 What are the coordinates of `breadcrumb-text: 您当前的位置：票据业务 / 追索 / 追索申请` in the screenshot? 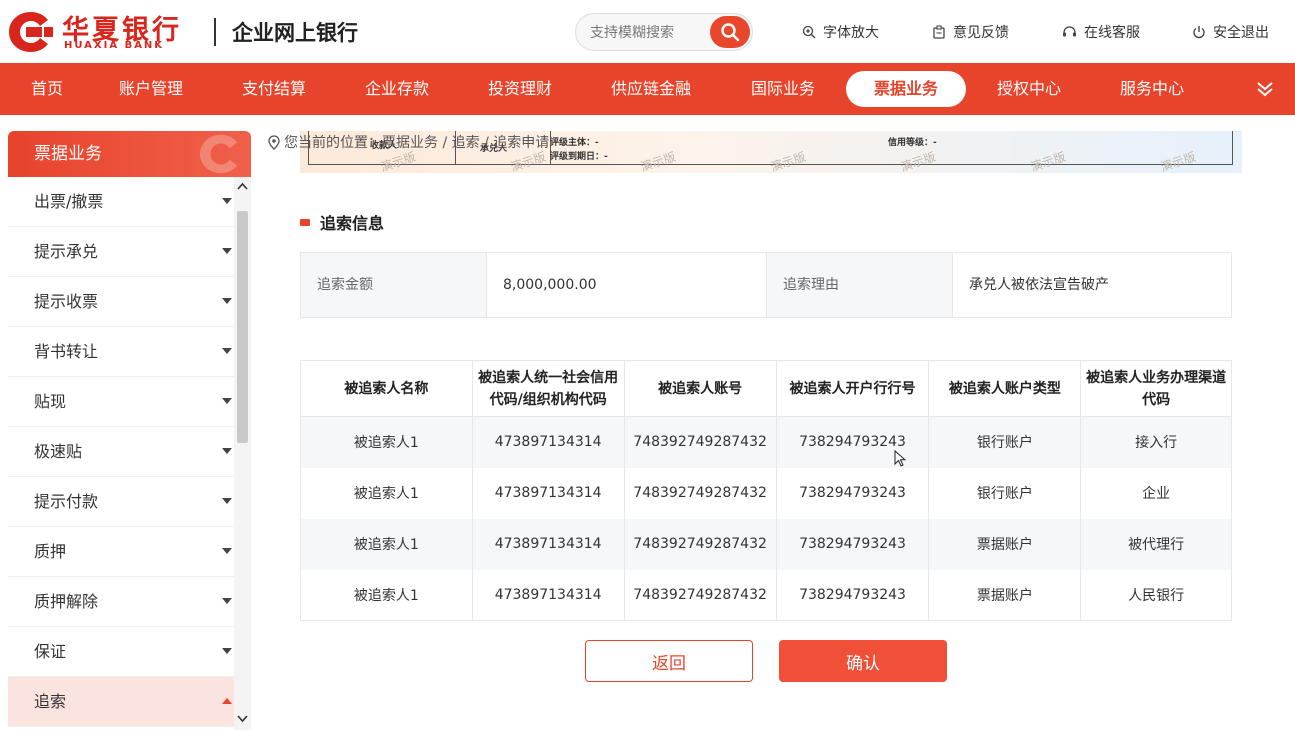 It's located at (417, 143).